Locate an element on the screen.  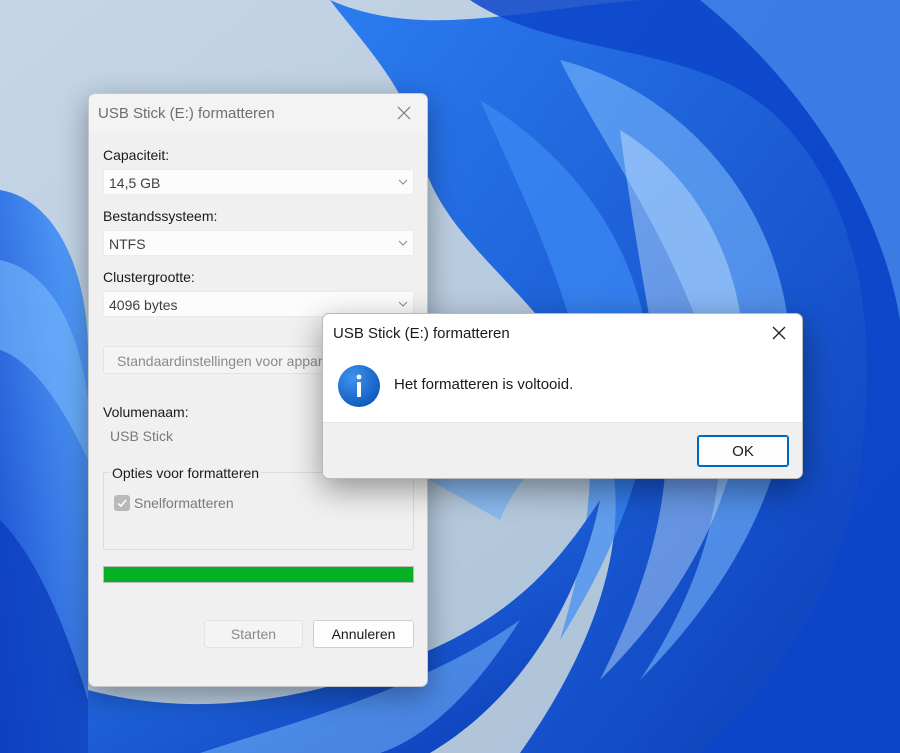
cluster-size-value: 4096 bytes is located at coordinates (143, 305).